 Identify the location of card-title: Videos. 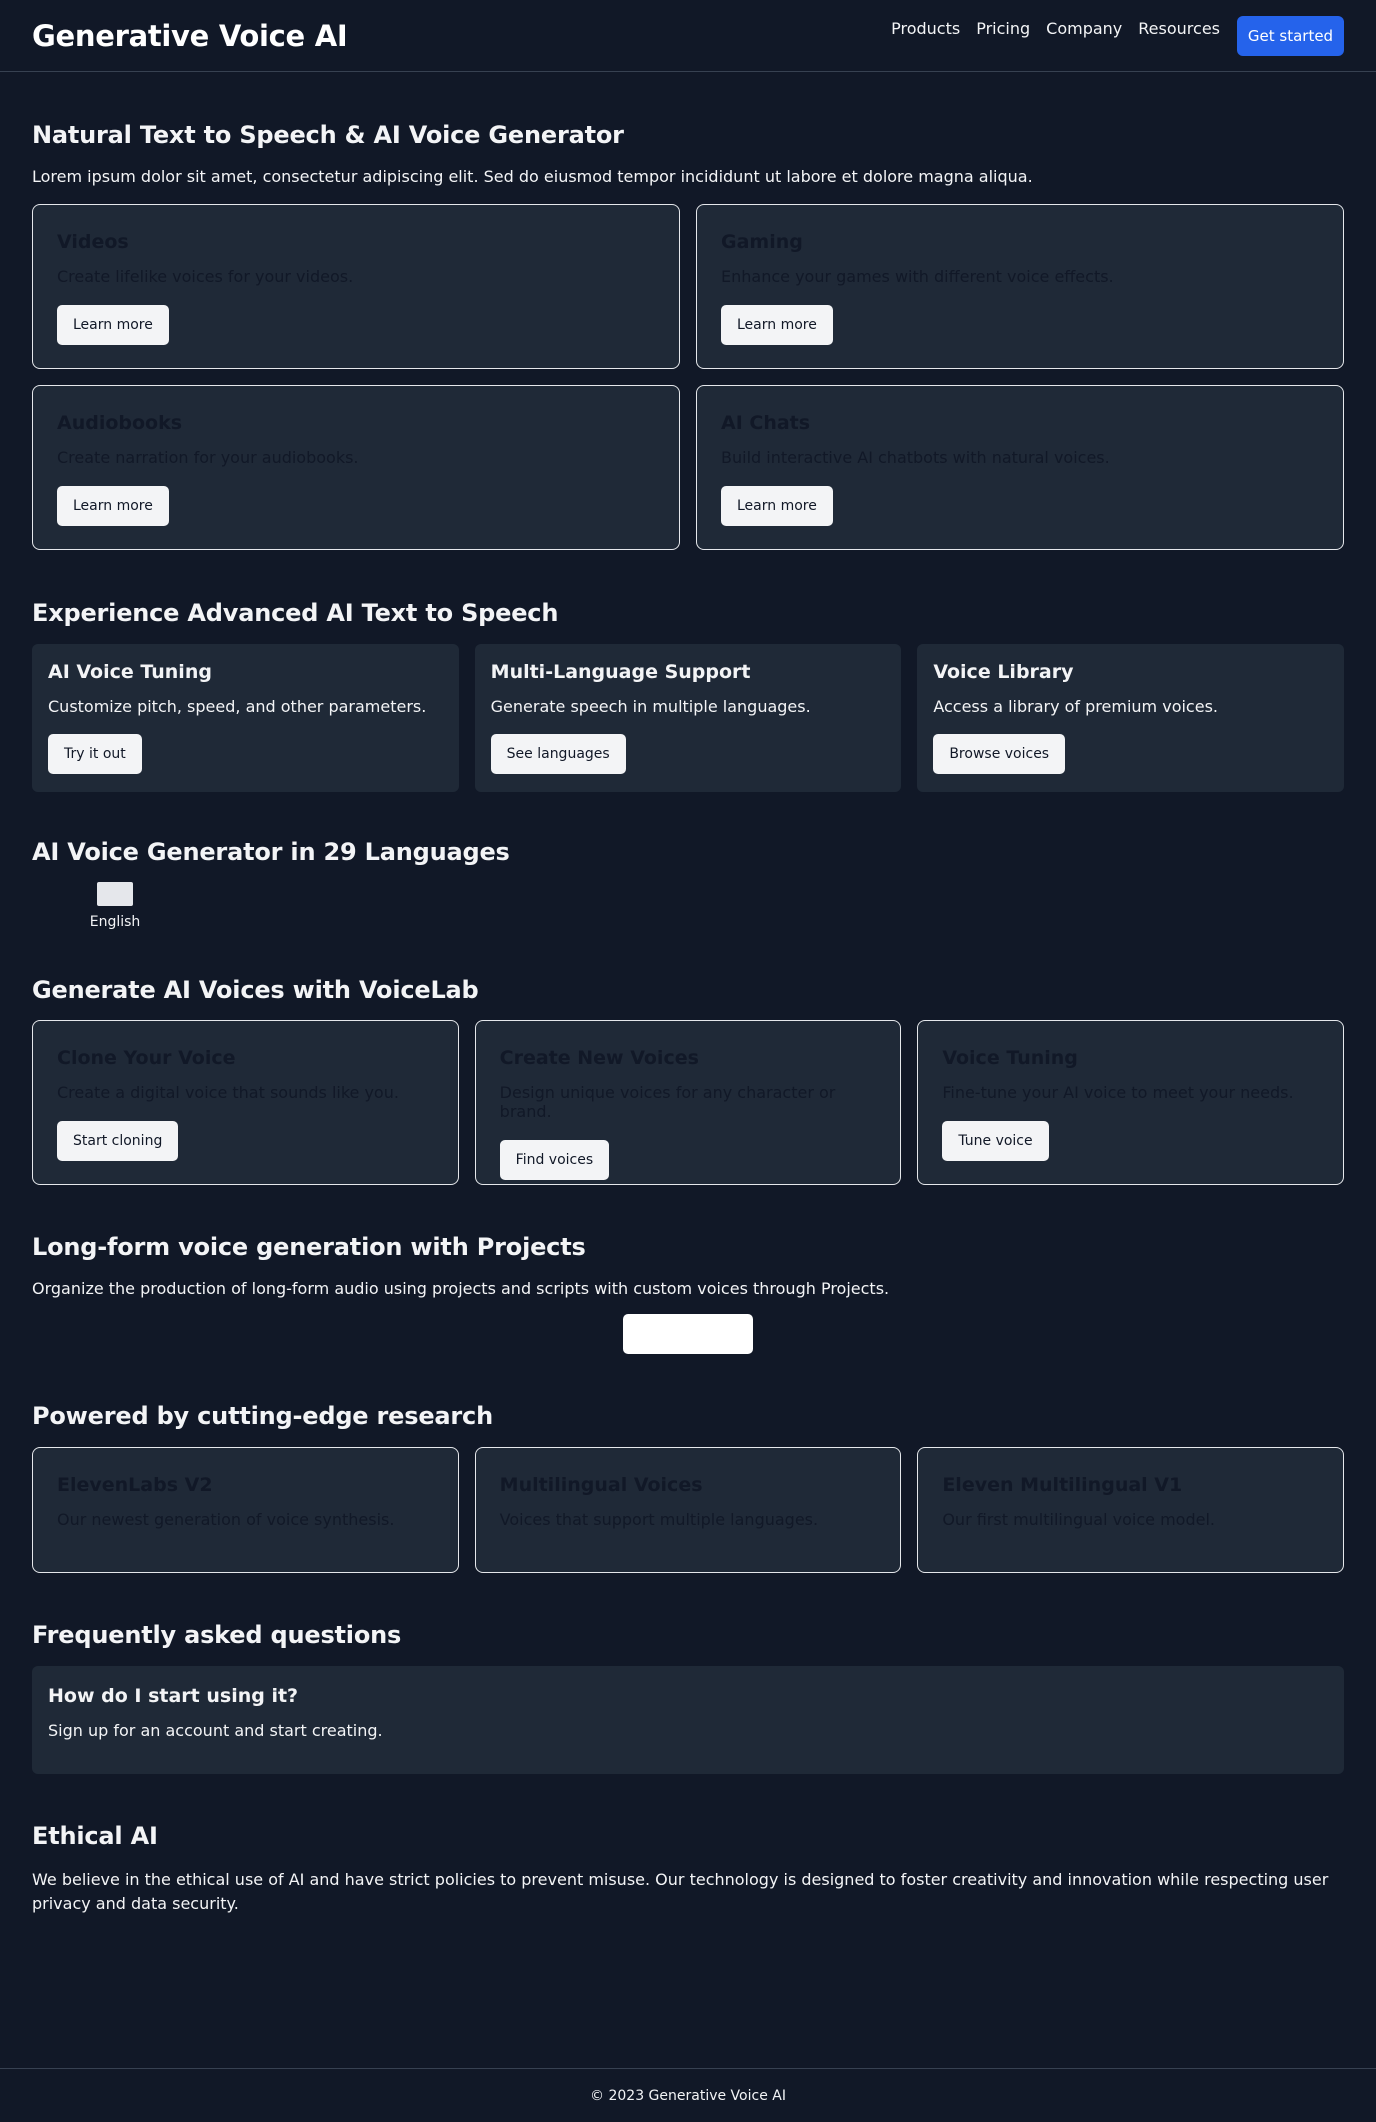
(93, 242).